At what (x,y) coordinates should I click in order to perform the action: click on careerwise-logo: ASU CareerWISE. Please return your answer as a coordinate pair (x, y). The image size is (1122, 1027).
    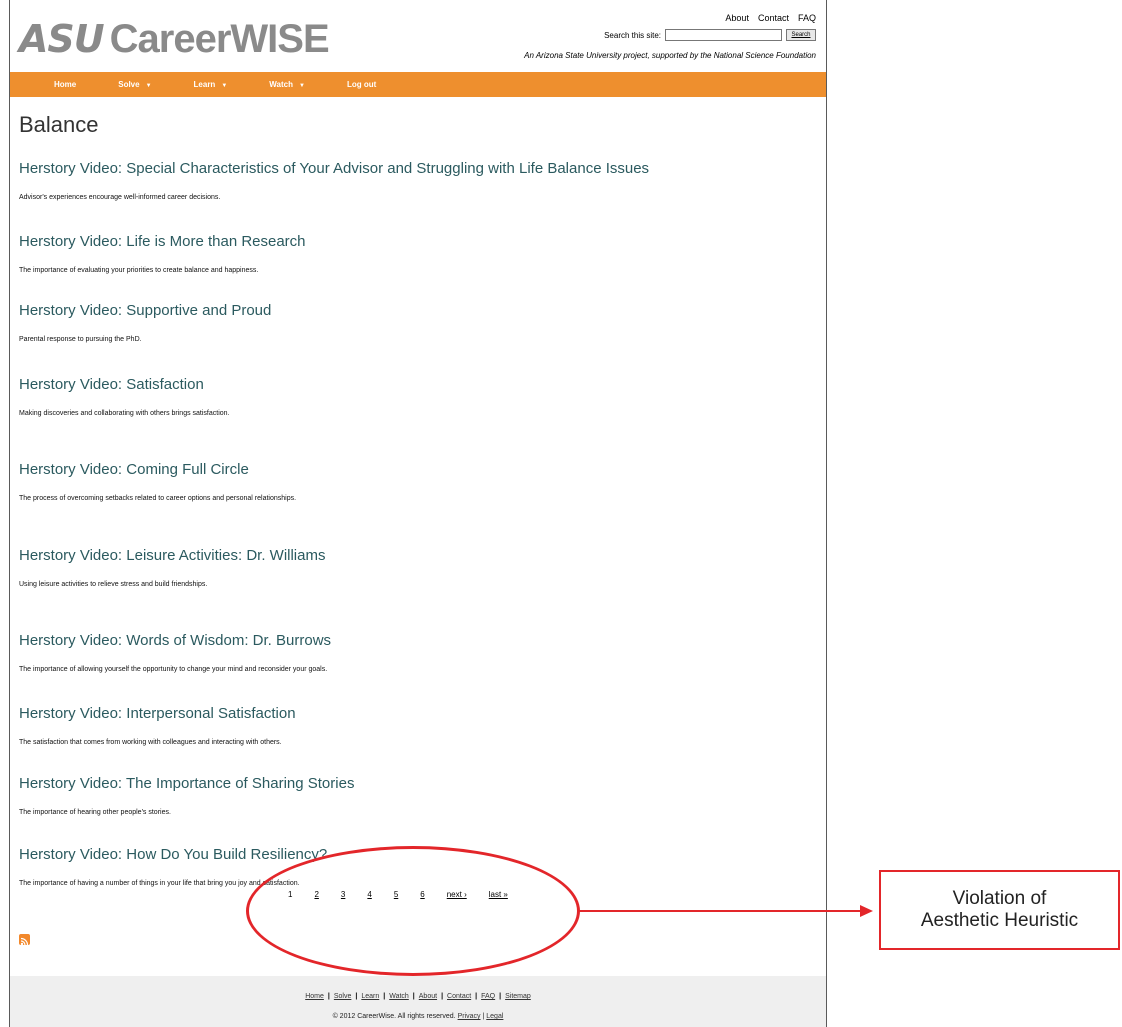
    Looking at the image, I should click on (174, 39).